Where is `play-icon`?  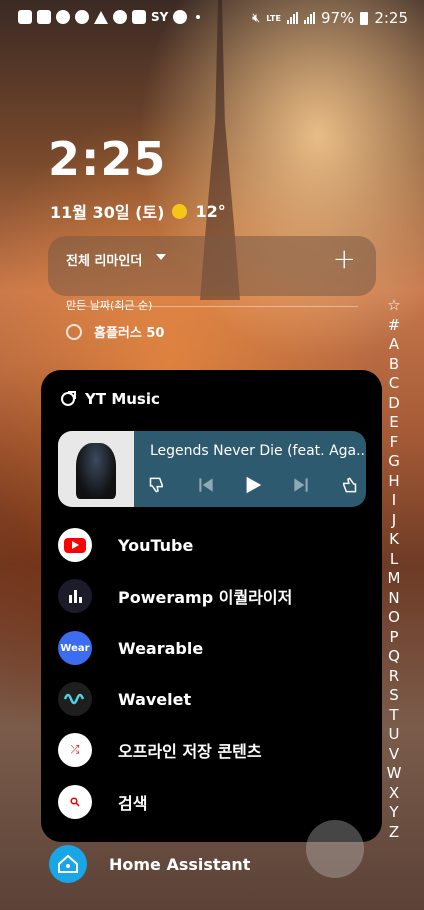 play-icon is located at coordinates (253, 485).